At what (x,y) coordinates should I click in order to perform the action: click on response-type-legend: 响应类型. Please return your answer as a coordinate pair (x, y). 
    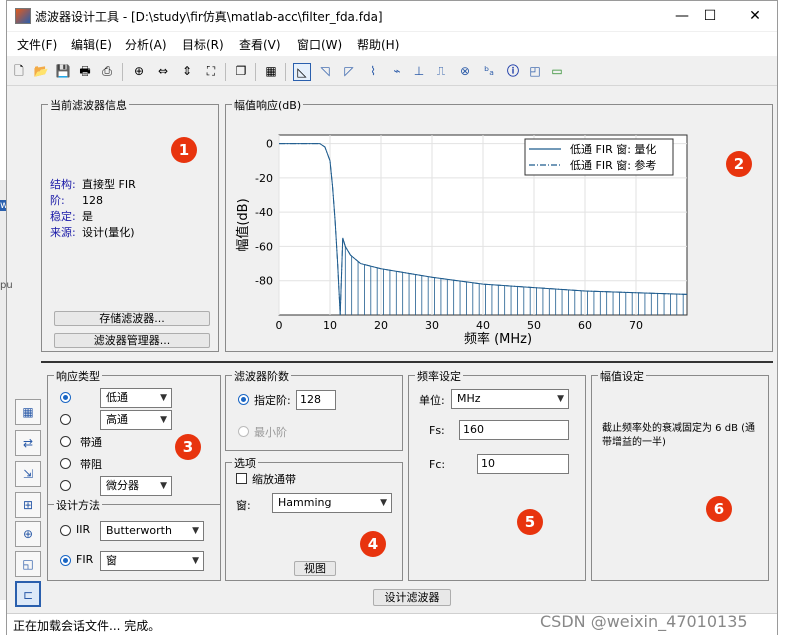
    Looking at the image, I should click on (78, 376).